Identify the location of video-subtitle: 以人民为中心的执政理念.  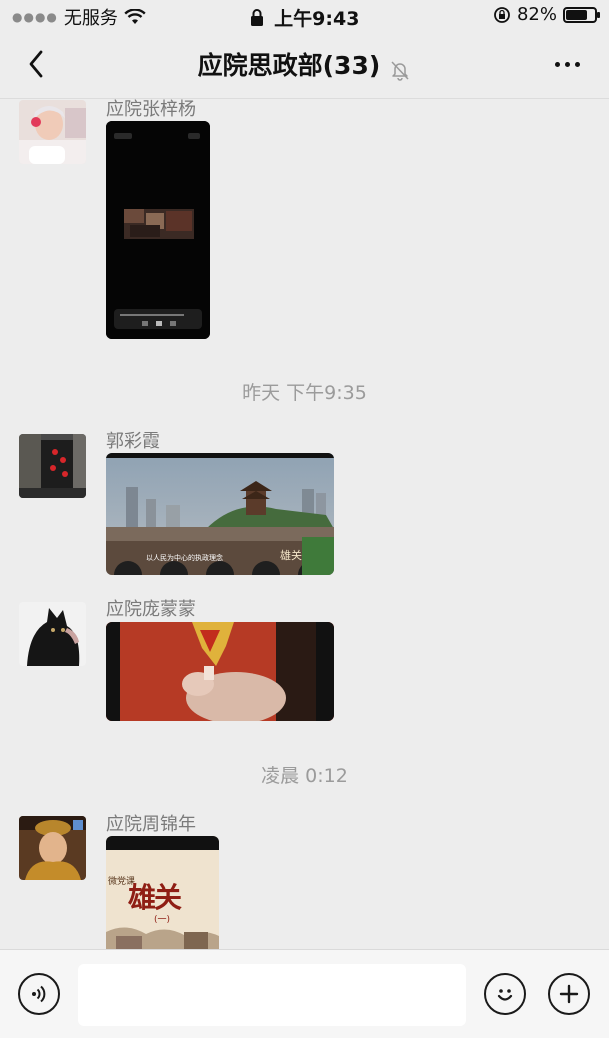
(184, 558).